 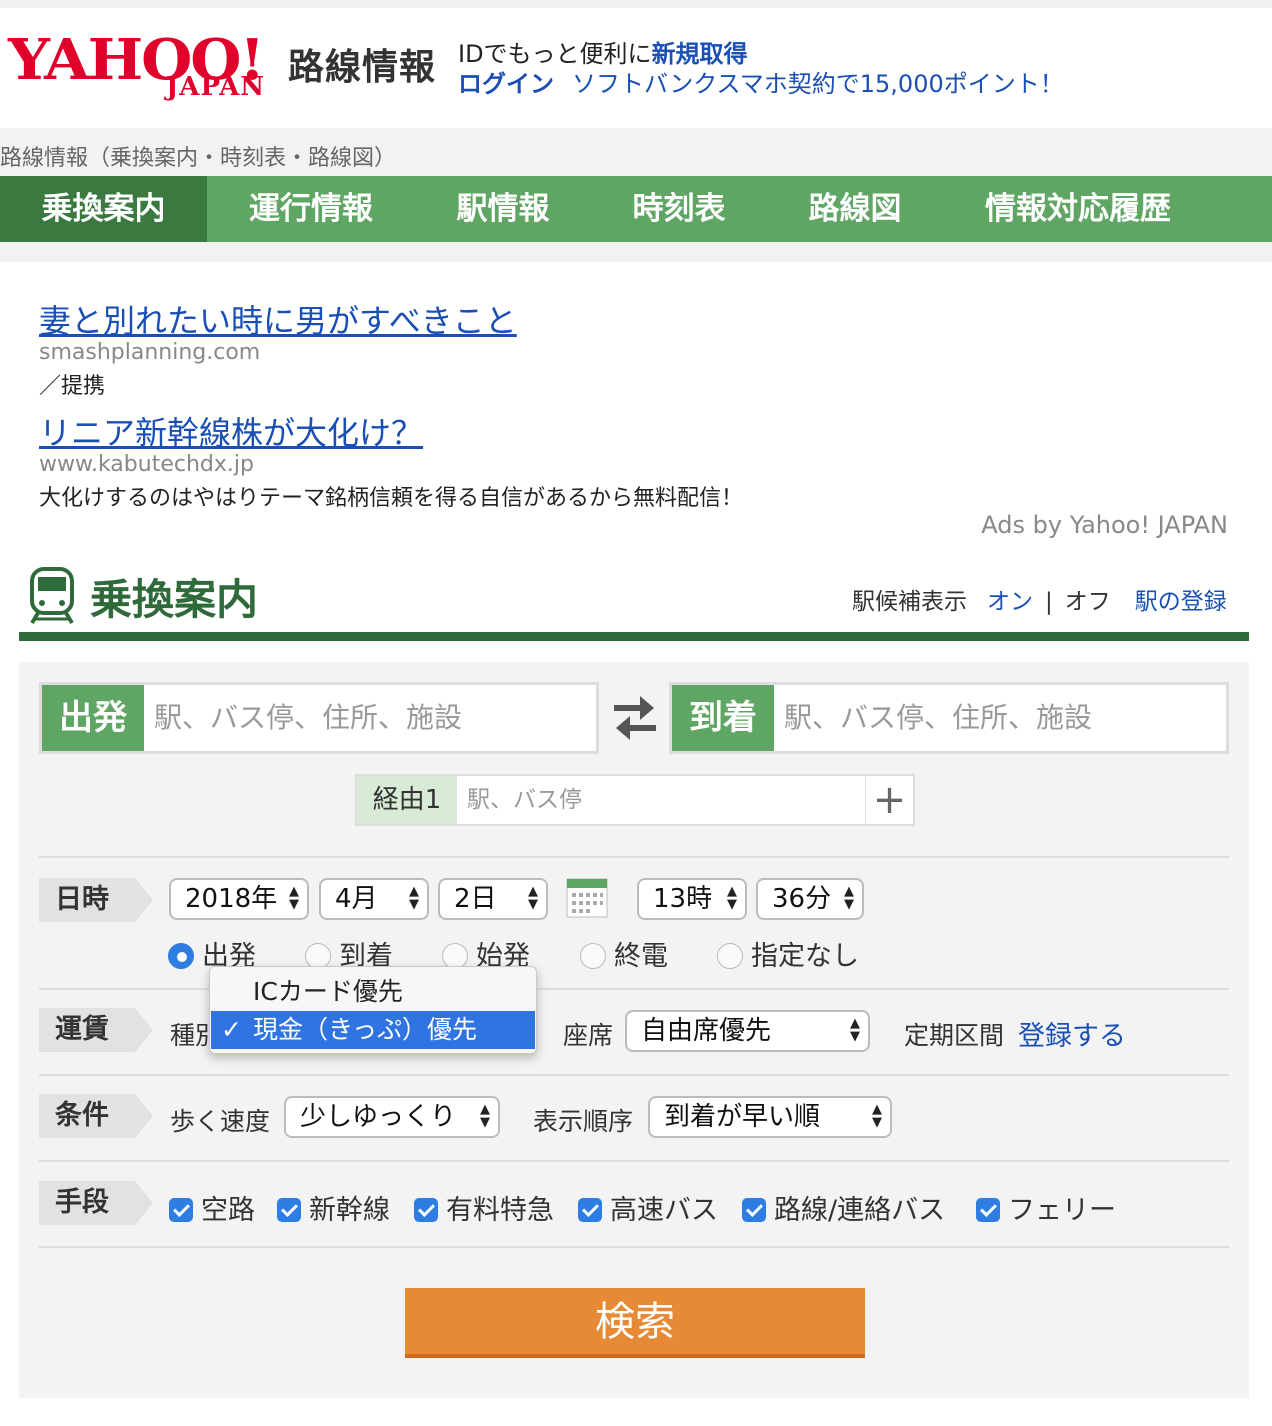 What do you see at coordinates (239, 899) in the screenshot?
I see `year-select: 2018年 ▲ ▼` at bounding box center [239, 899].